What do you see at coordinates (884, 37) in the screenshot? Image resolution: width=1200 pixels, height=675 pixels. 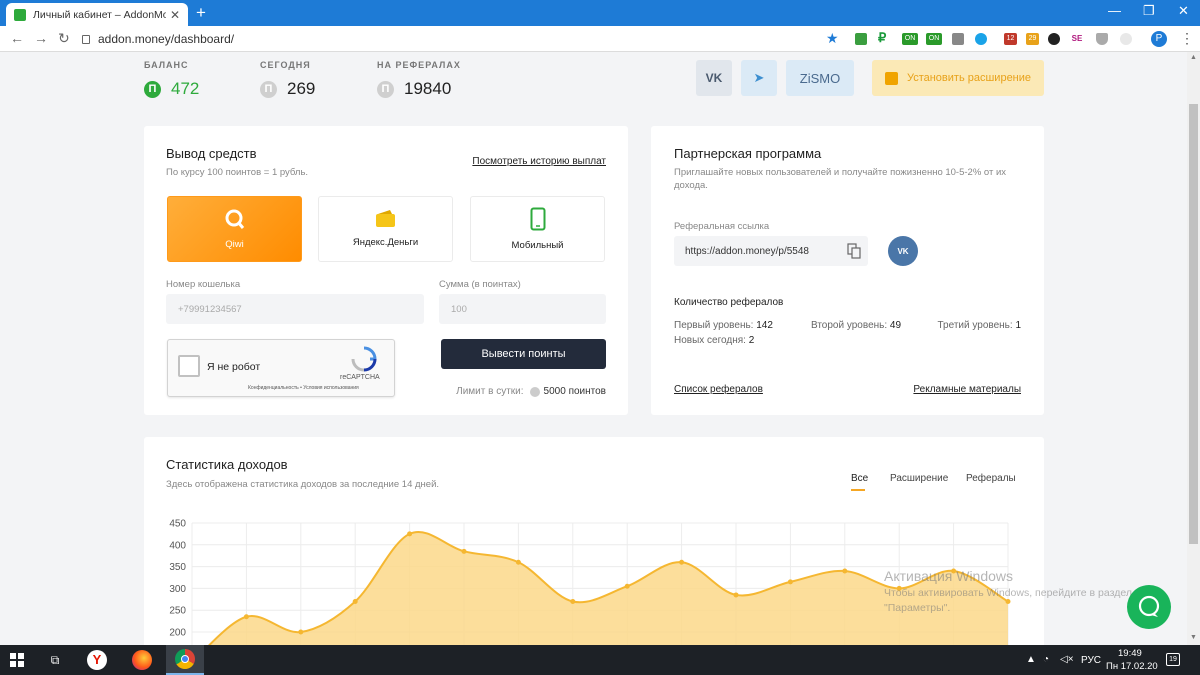 I see `extension-ruble-icon: ₽` at bounding box center [884, 37].